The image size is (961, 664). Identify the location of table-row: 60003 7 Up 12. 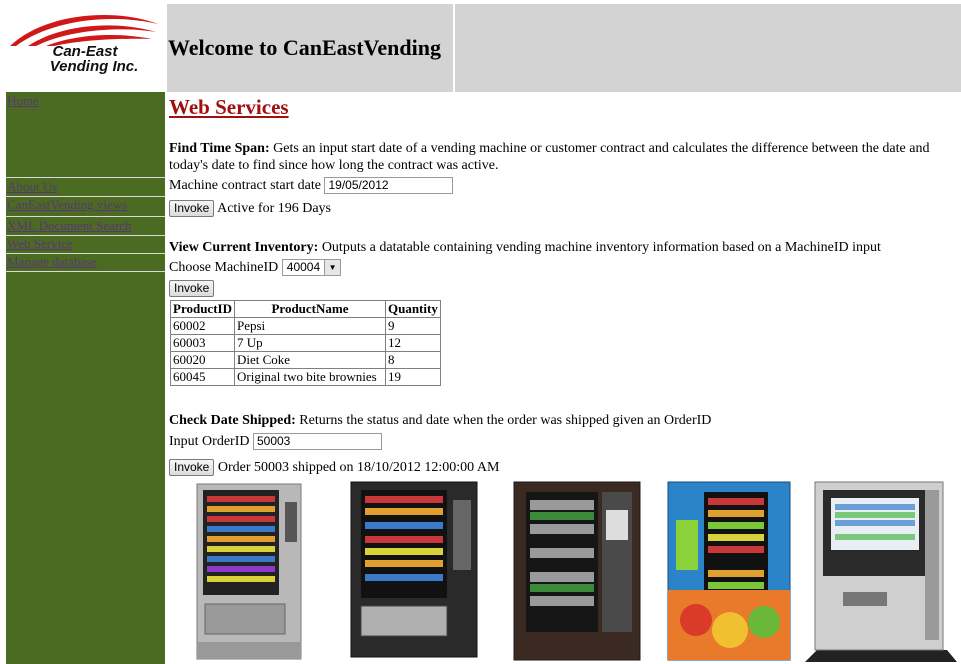
(305, 343).